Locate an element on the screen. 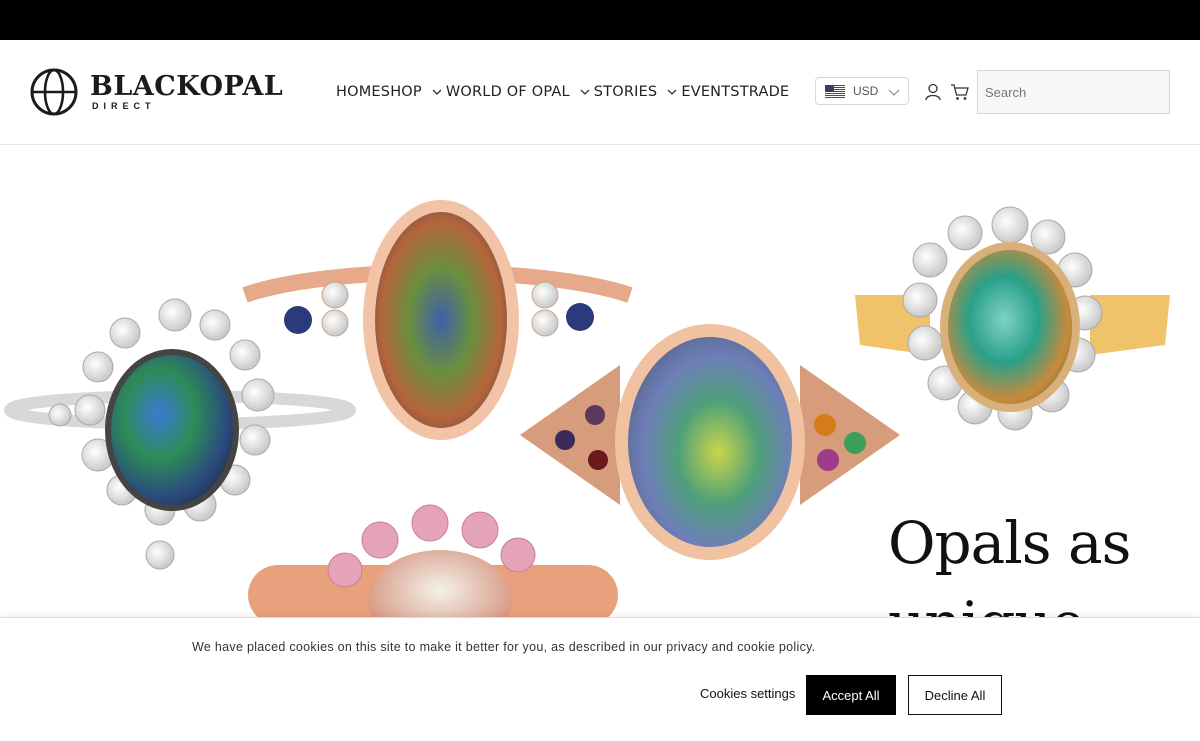 This screenshot has height=741, width=1200. cart-icon is located at coordinates (959, 92).